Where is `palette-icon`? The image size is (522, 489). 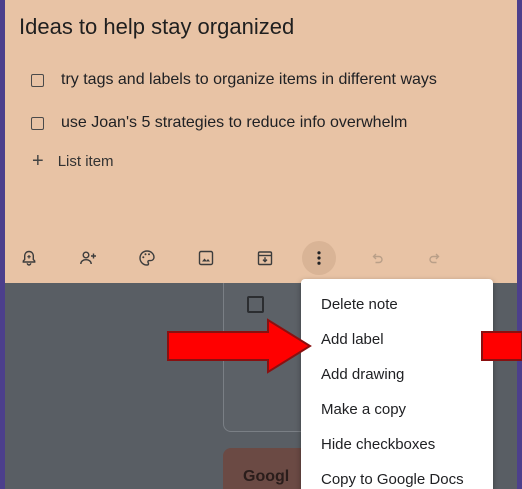
palette-icon is located at coordinates (147, 258).